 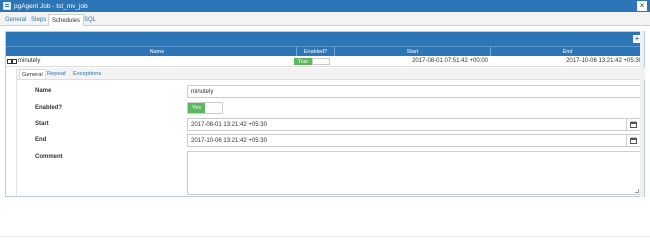 I want to click on column-header-name: Name, so click(x=157, y=51).